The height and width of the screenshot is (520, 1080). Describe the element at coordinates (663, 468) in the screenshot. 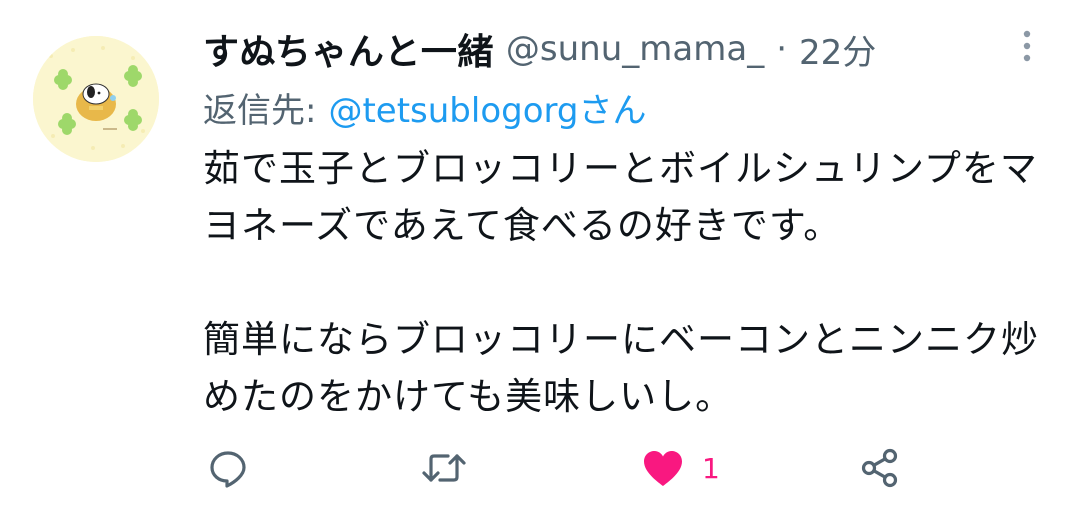

I see `heart-filled-icon` at that location.